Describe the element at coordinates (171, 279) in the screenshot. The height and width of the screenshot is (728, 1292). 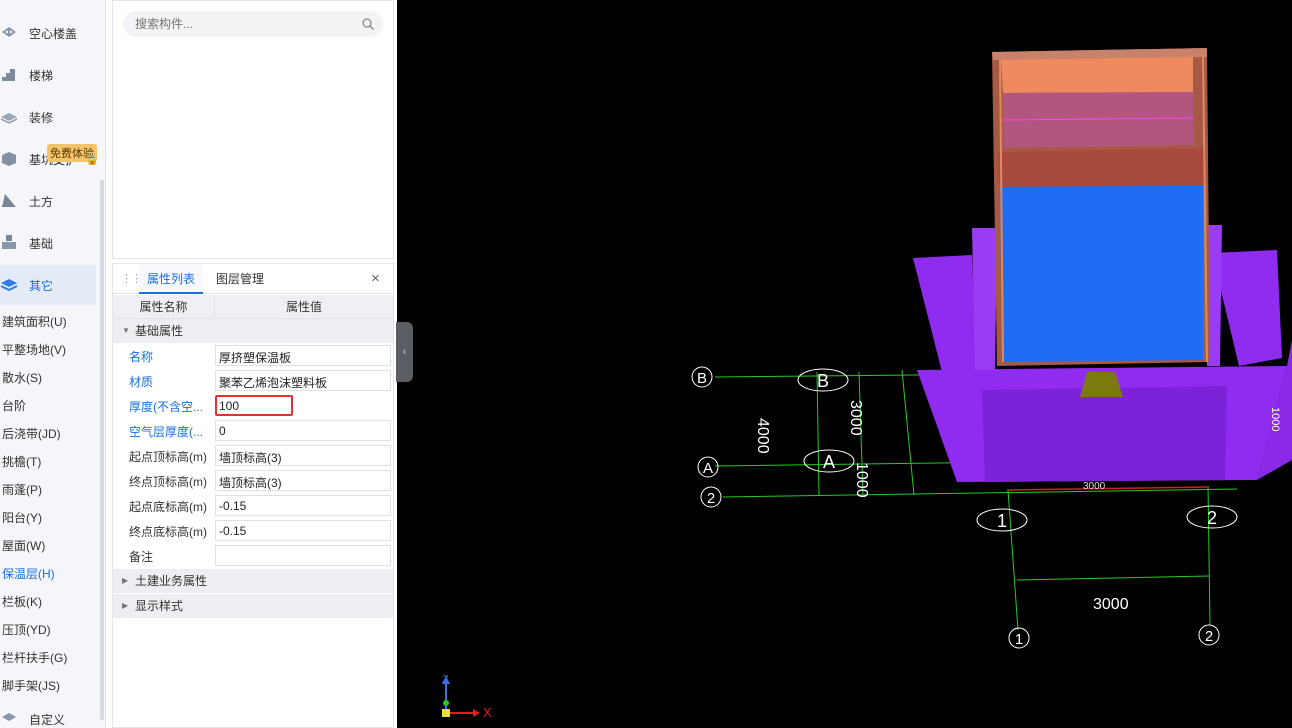
I see `tab-property-list: 属性列表` at that location.